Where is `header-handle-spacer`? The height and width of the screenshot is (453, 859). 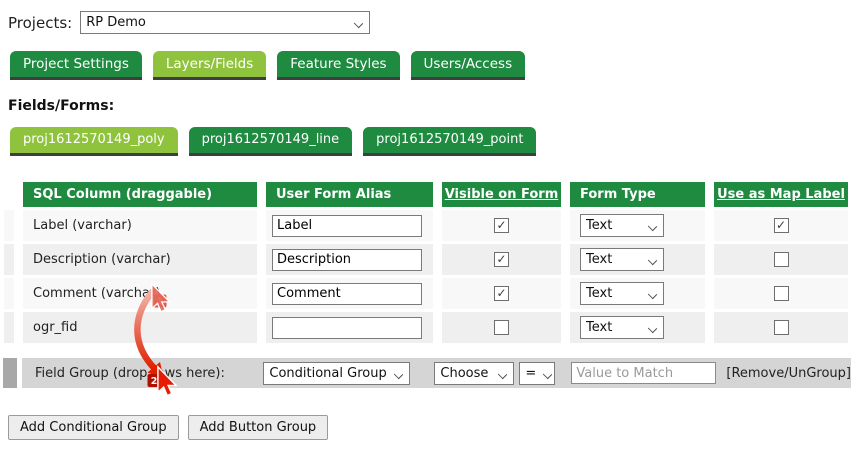 header-handle-spacer is located at coordinates (9, 194).